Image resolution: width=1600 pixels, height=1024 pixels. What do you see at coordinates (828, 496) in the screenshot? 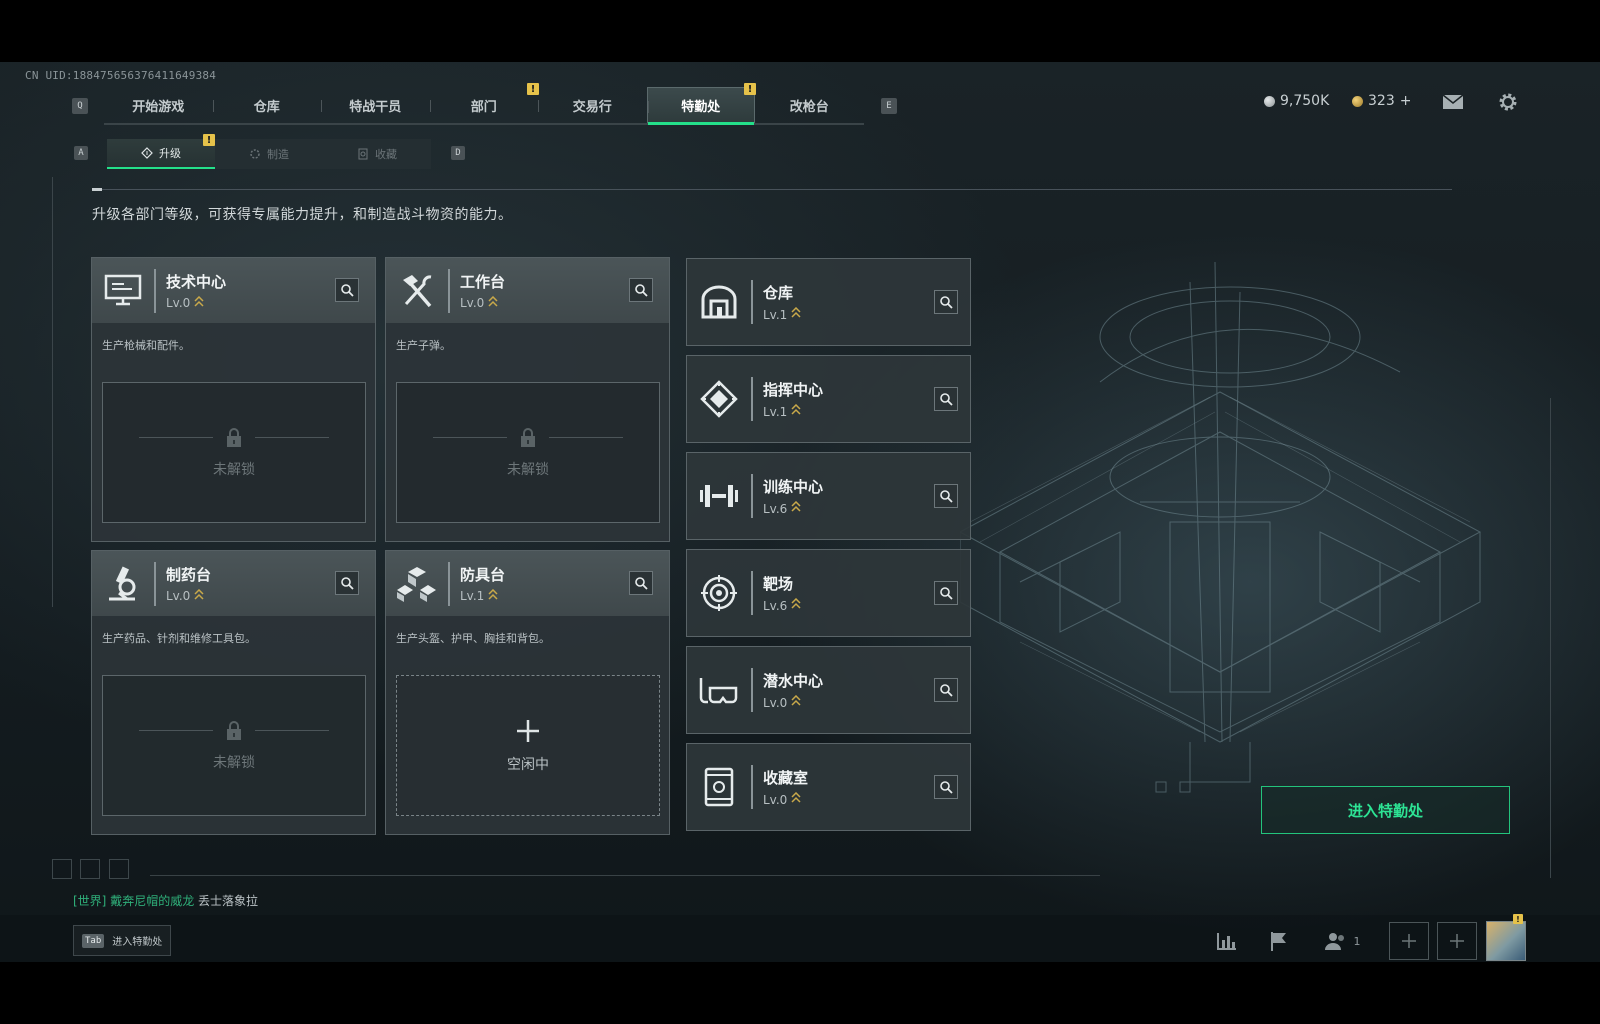
I see `dept-row-training-center: 训练中心 Lv.6` at bounding box center [828, 496].